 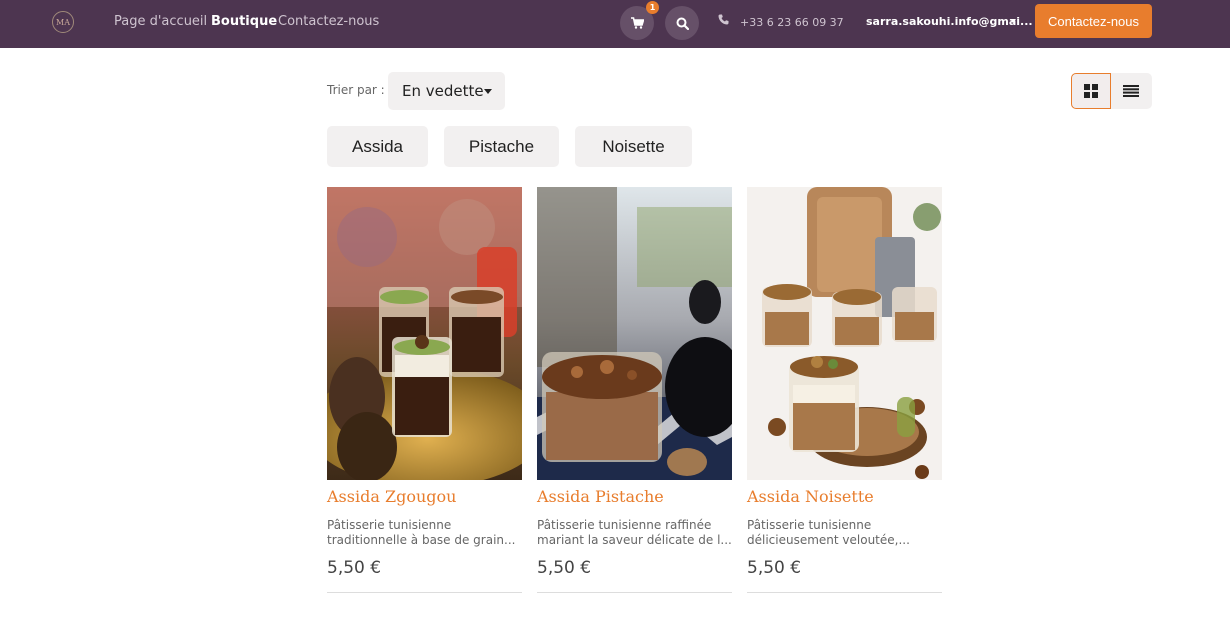 I want to click on nav-link-home: Page d'accueil, so click(x=160, y=21).